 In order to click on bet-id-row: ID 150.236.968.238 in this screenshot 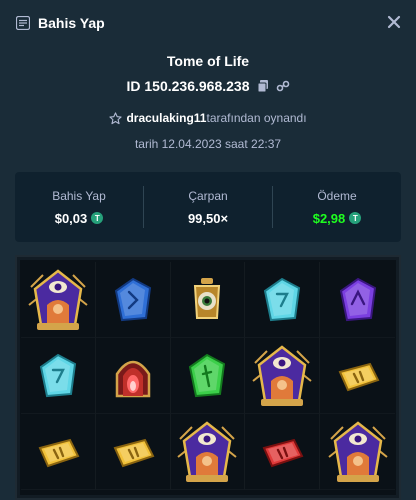, I will do `click(208, 86)`.